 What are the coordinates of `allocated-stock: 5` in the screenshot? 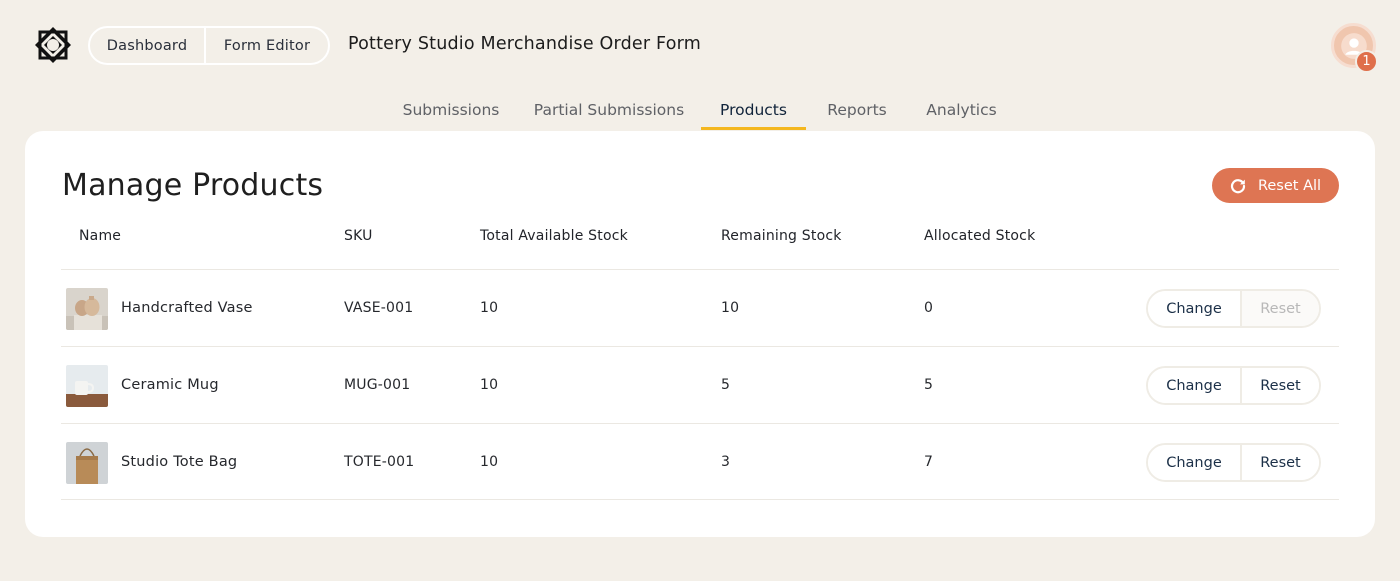 It's located at (929, 385).